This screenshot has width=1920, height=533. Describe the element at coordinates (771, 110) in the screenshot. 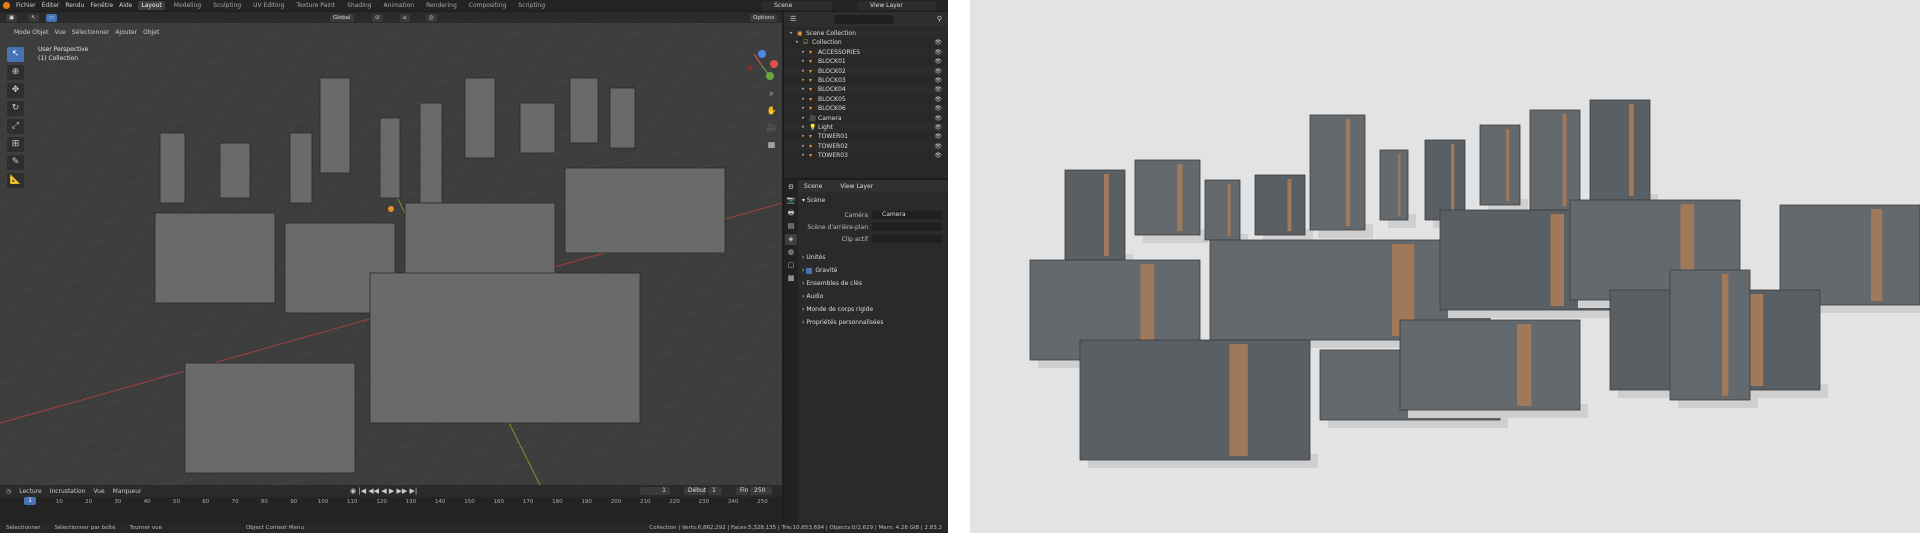

I see `pan-icon: ✋` at that location.